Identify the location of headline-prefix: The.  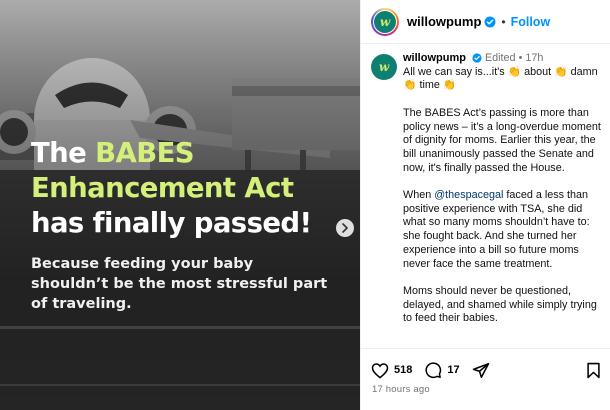
(63, 153).